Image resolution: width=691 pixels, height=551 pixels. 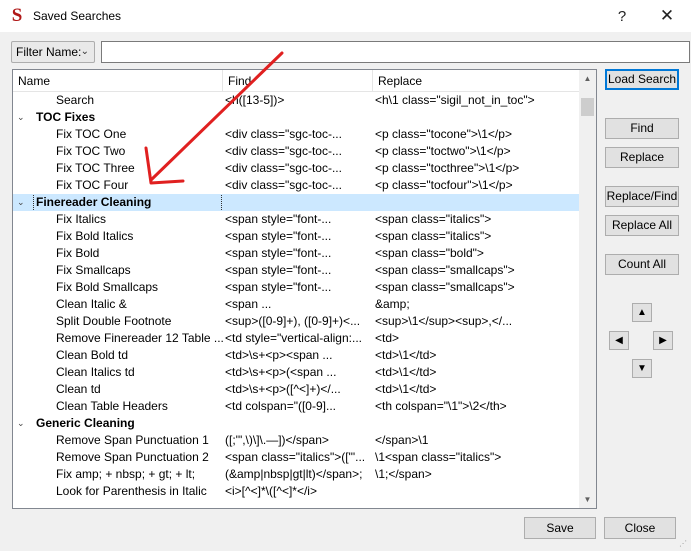 What do you see at coordinates (118, 168) in the screenshot?
I see `cell-name: Fix TOC Three` at bounding box center [118, 168].